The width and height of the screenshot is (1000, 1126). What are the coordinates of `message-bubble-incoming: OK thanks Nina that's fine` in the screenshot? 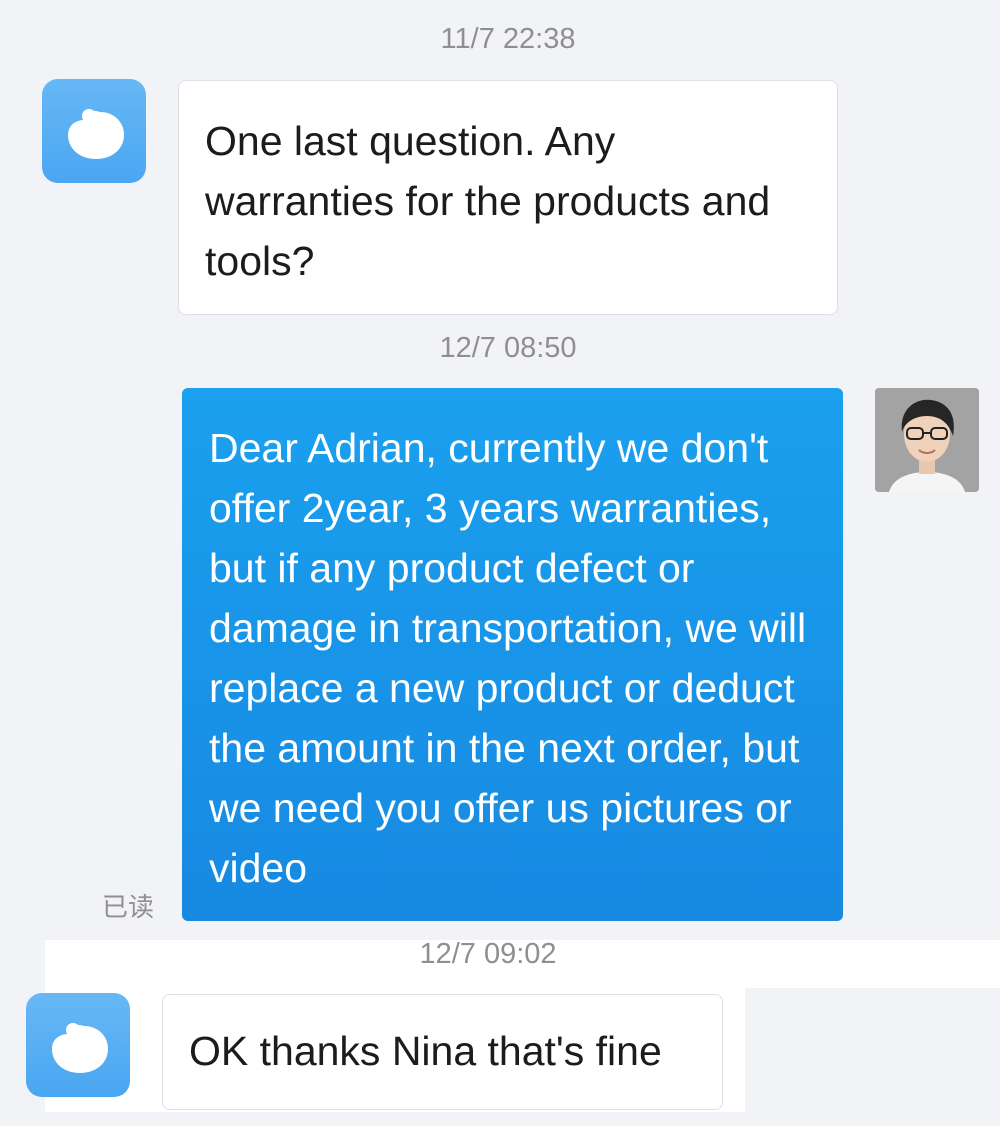 It's located at (442, 1052).